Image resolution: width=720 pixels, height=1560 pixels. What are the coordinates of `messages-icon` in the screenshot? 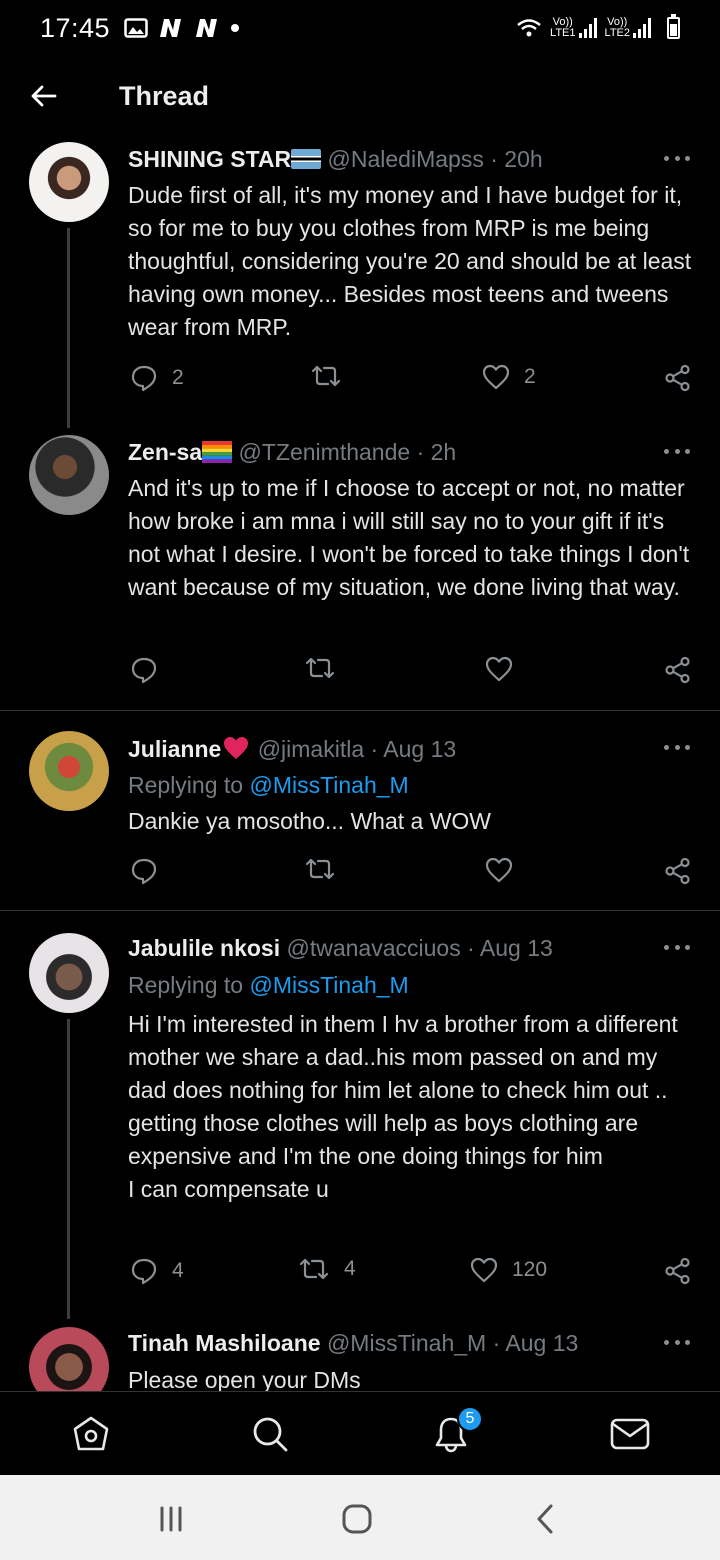 It's located at (630, 1434).